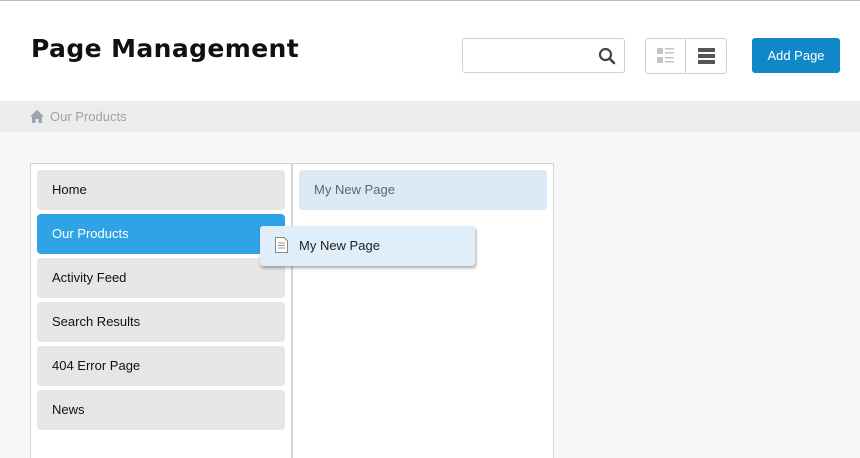 The height and width of the screenshot is (458, 860). What do you see at coordinates (161, 322) in the screenshot?
I see `sidebar-item-search-results: Search Results` at bounding box center [161, 322].